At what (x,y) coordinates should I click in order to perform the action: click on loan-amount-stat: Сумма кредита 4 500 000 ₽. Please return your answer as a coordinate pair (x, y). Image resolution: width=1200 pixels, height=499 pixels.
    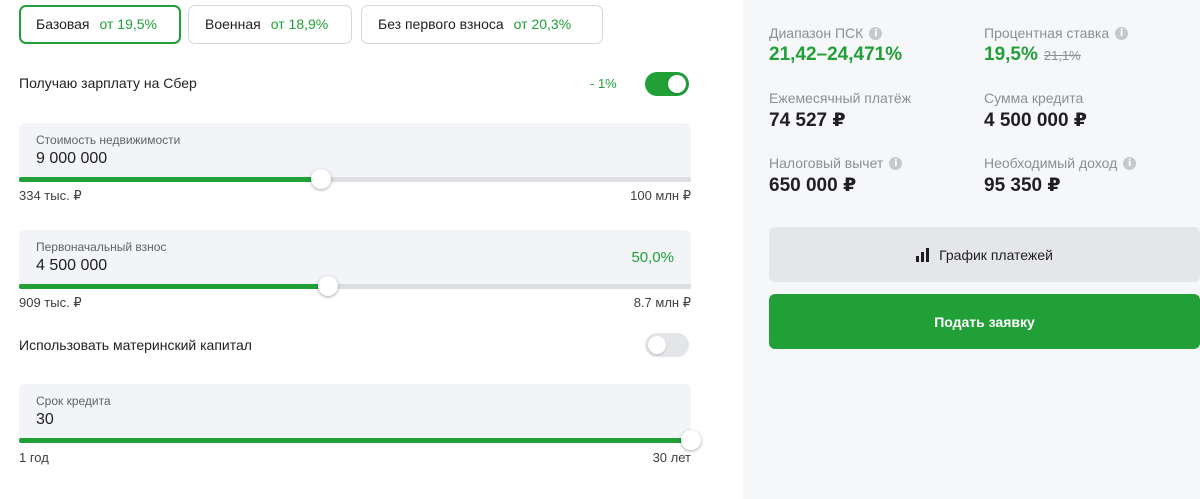
    Looking at the image, I should click on (1035, 111).